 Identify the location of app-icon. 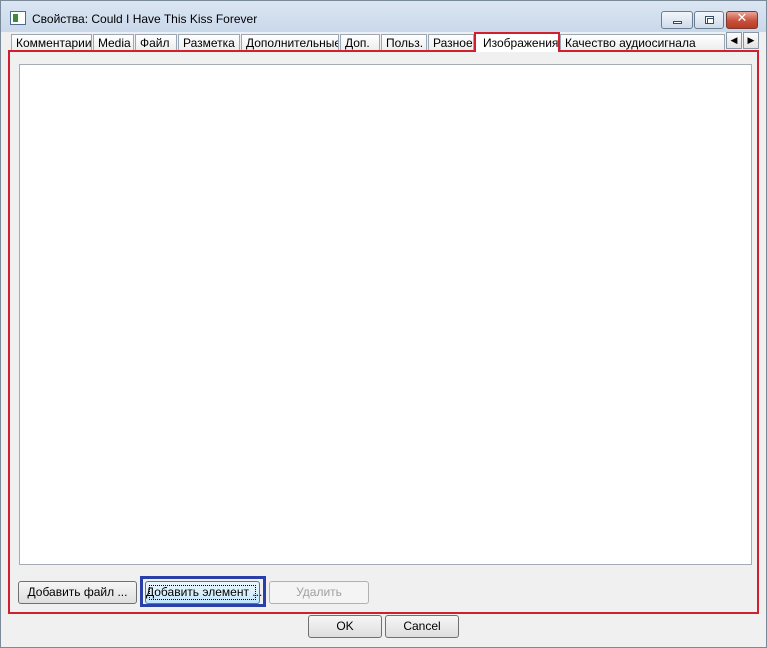
(18, 18).